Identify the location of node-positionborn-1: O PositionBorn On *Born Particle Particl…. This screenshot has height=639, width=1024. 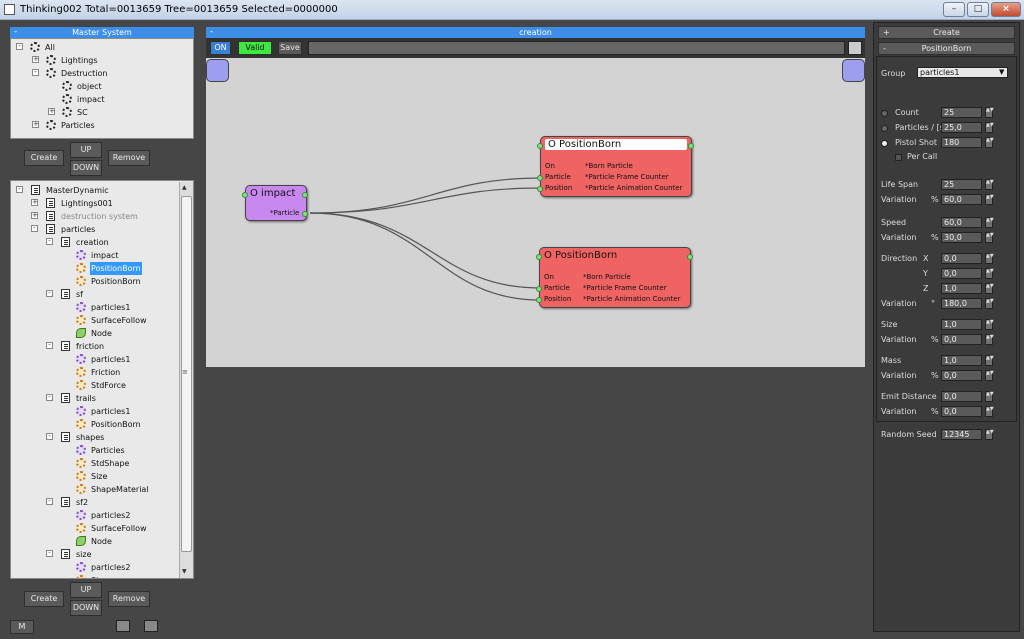
(615, 166).